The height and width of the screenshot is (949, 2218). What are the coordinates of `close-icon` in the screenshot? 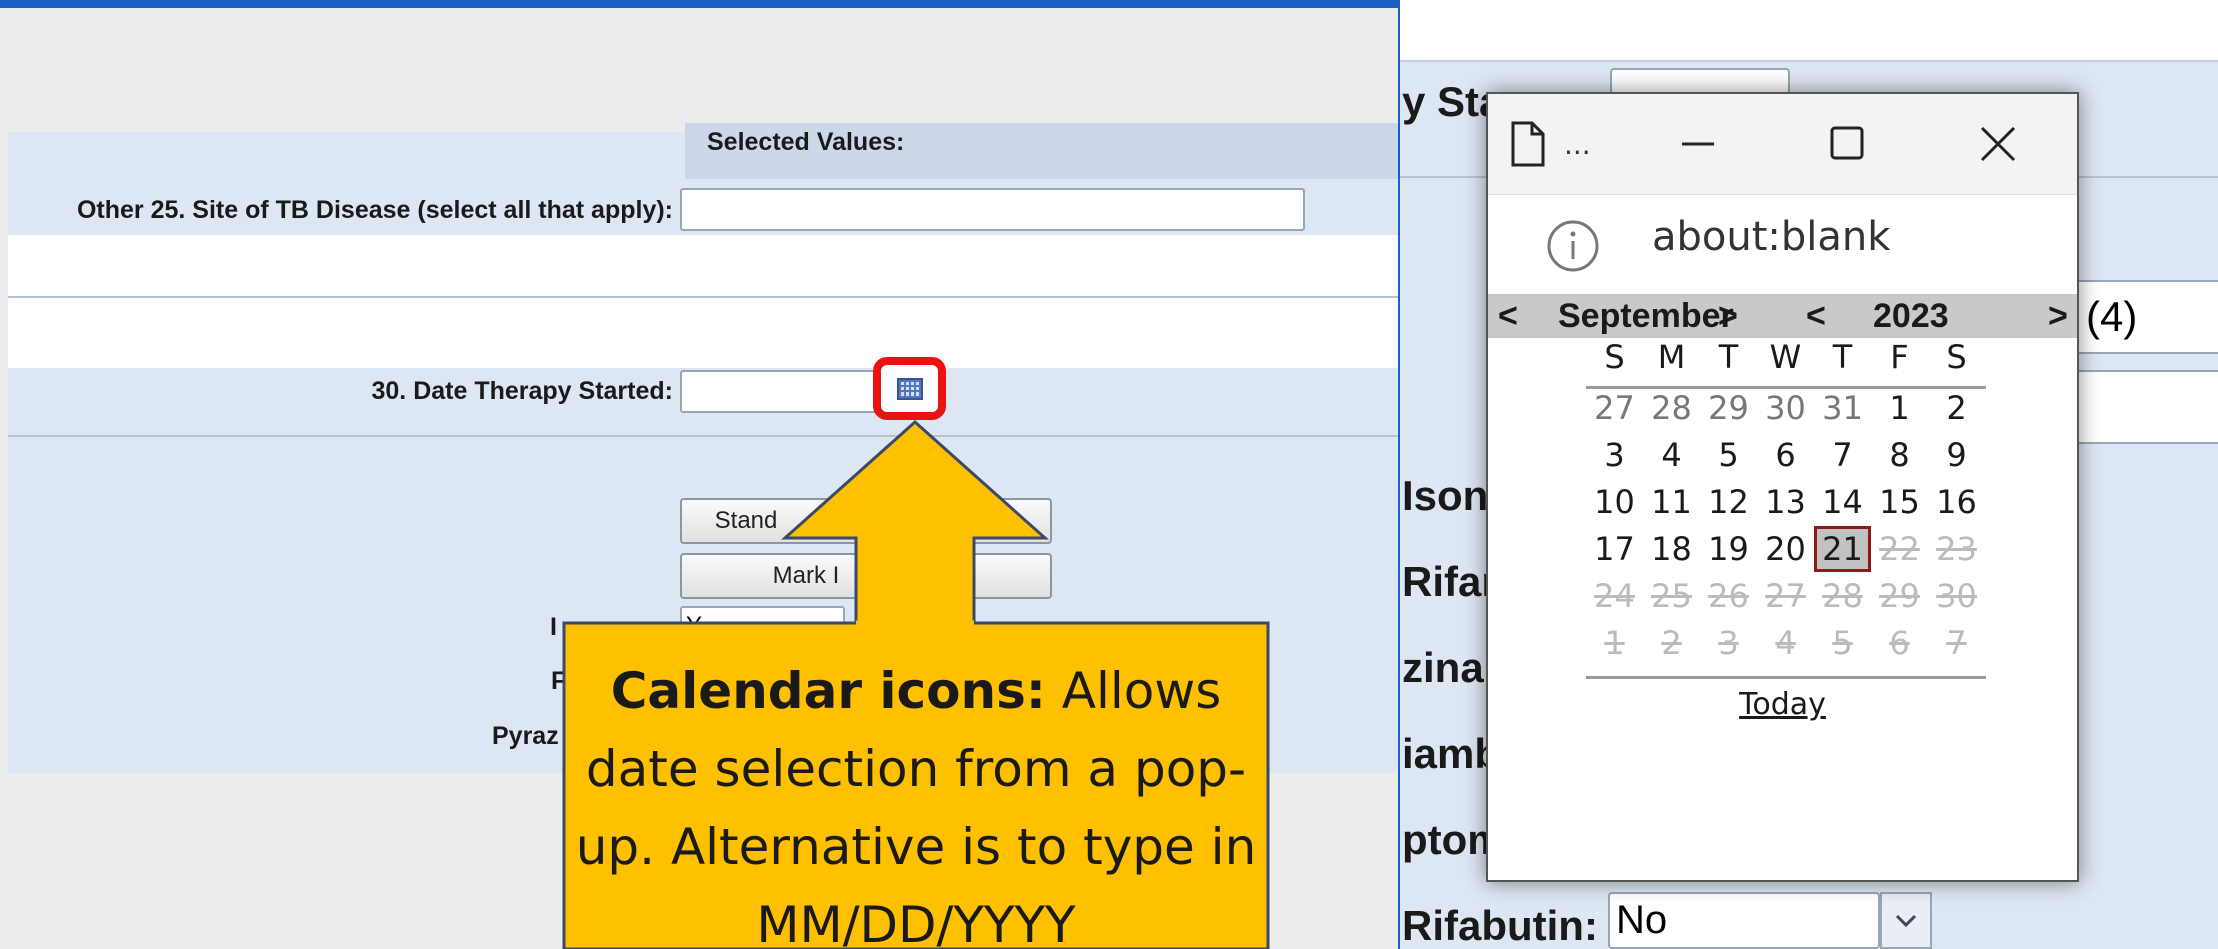 It's located at (1998, 144).